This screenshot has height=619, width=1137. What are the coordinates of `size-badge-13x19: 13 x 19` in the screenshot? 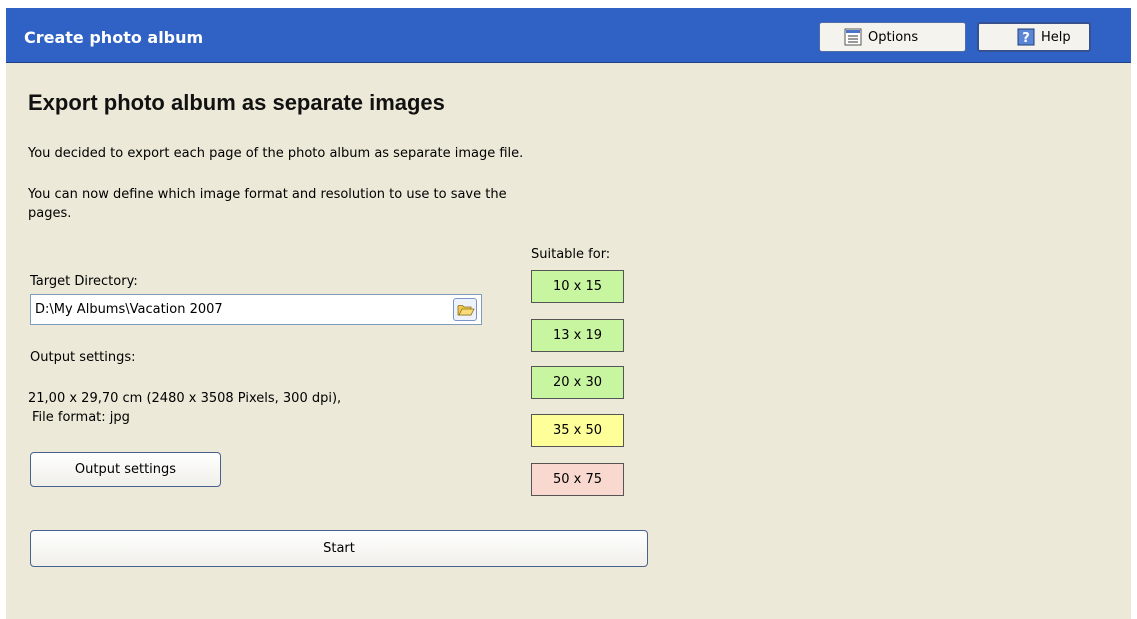 It's located at (577, 335).